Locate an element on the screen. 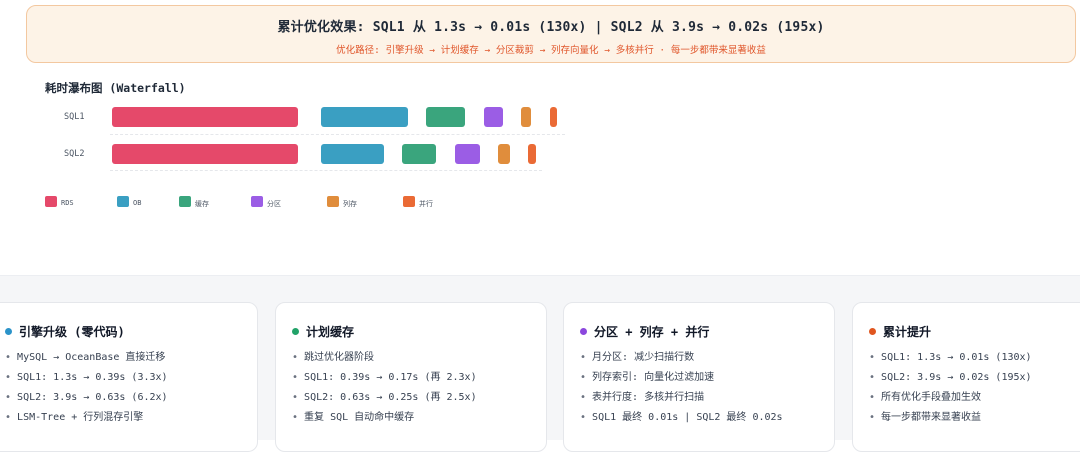 The height and width of the screenshot is (452, 1080). list-item: SQL2: 3.9s → 0.63s (6.2x) is located at coordinates (86, 401).